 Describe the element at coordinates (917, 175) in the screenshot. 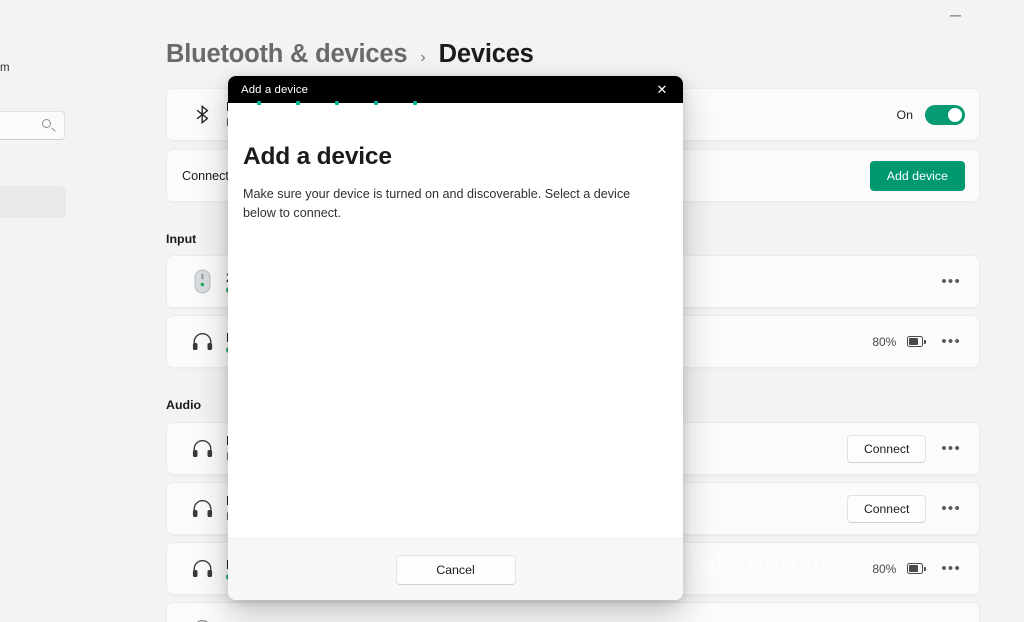

I see `add-device-button: Add device` at that location.